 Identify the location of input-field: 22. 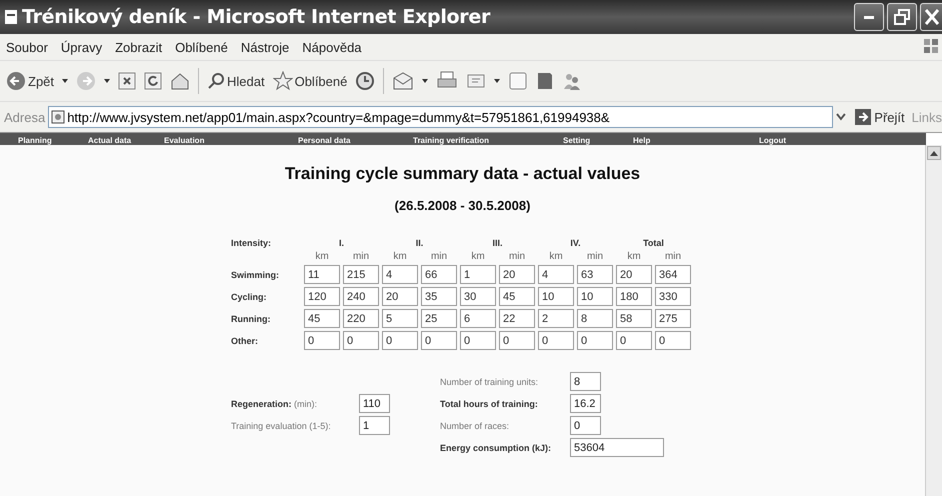
(517, 318).